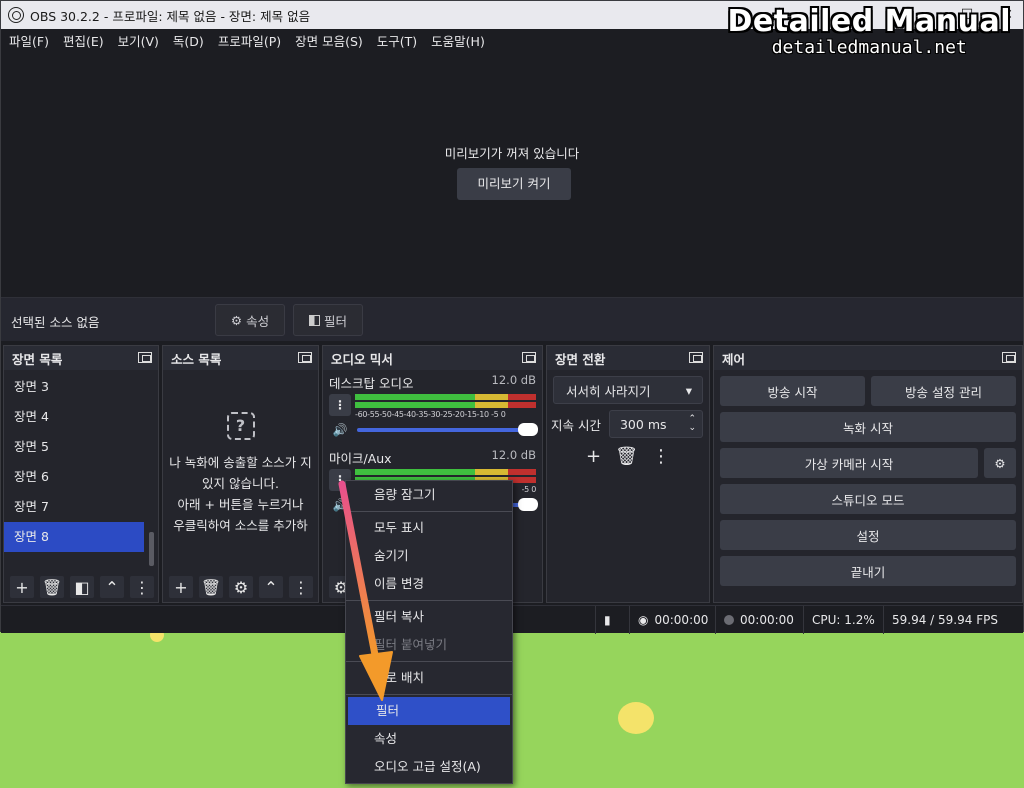 This screenshot has width=1024, height=788. I want to click on menu-help: 도움말(H), so click(458, 40).